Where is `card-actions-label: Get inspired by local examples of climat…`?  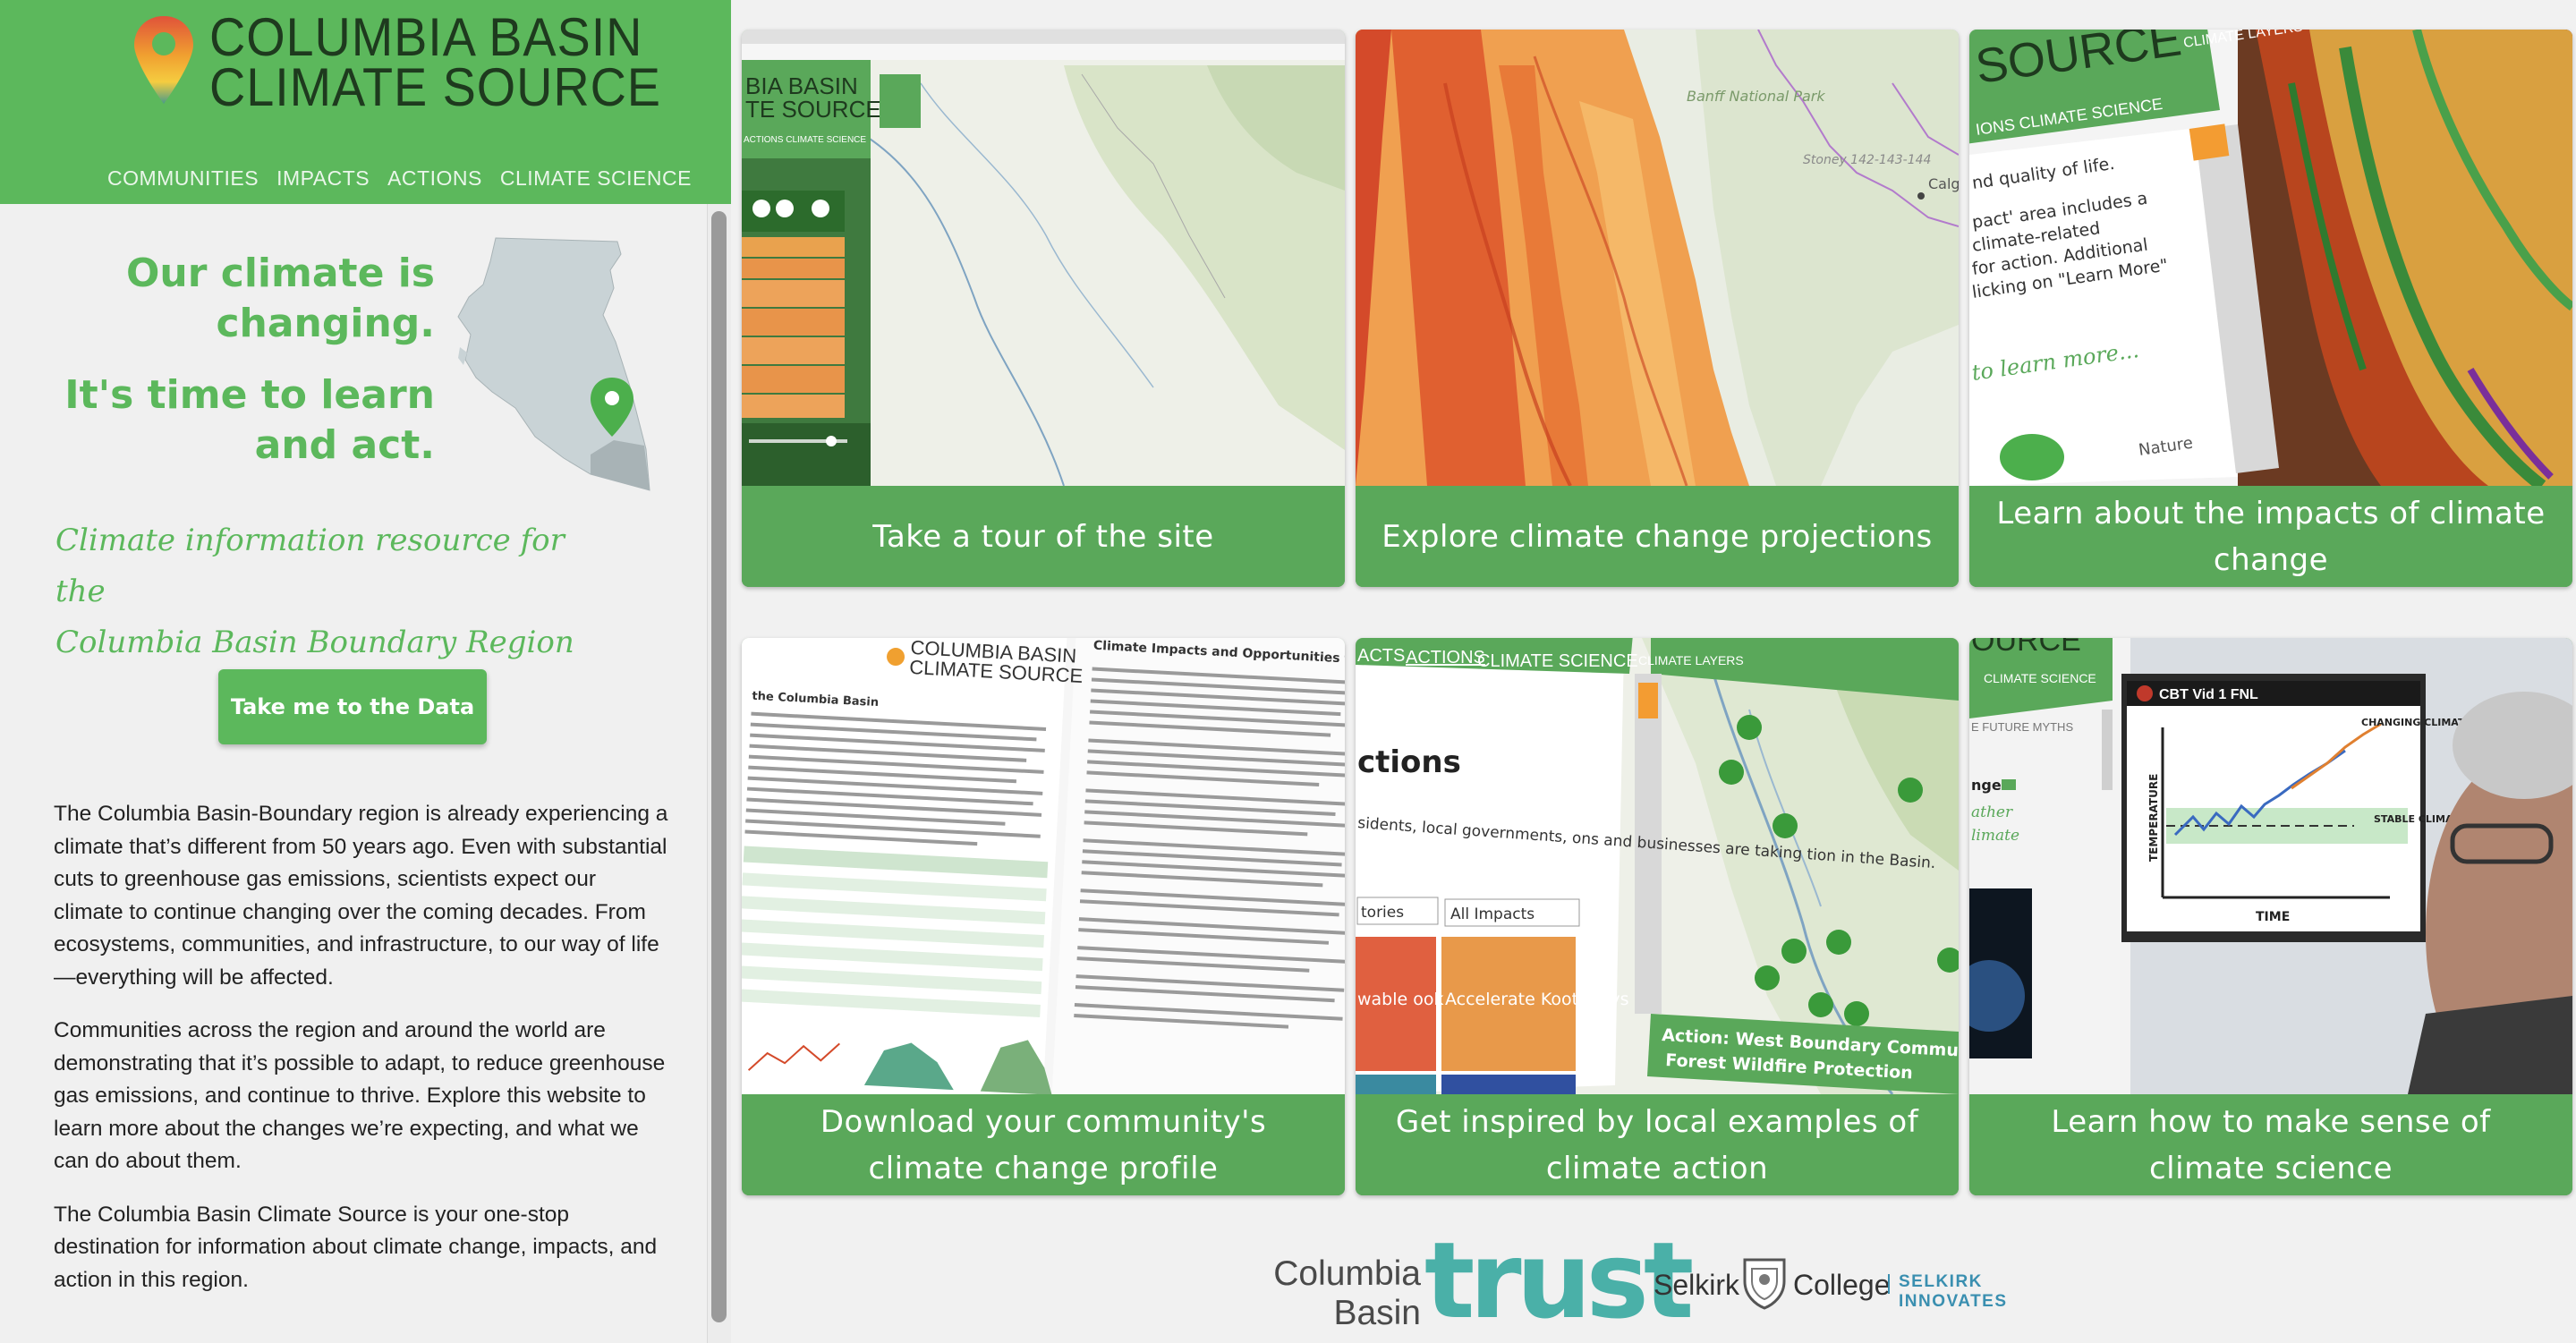 card-actions-label: Get inspired by local examples of climat… is located at coordinates (1657, 1144).